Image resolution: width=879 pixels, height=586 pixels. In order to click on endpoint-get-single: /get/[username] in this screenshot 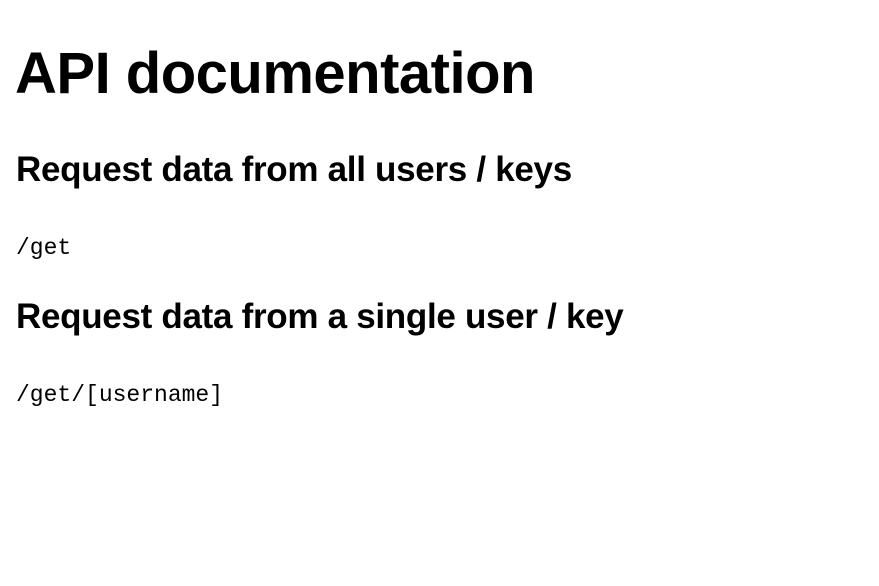, I will do `click(120, 395)`.